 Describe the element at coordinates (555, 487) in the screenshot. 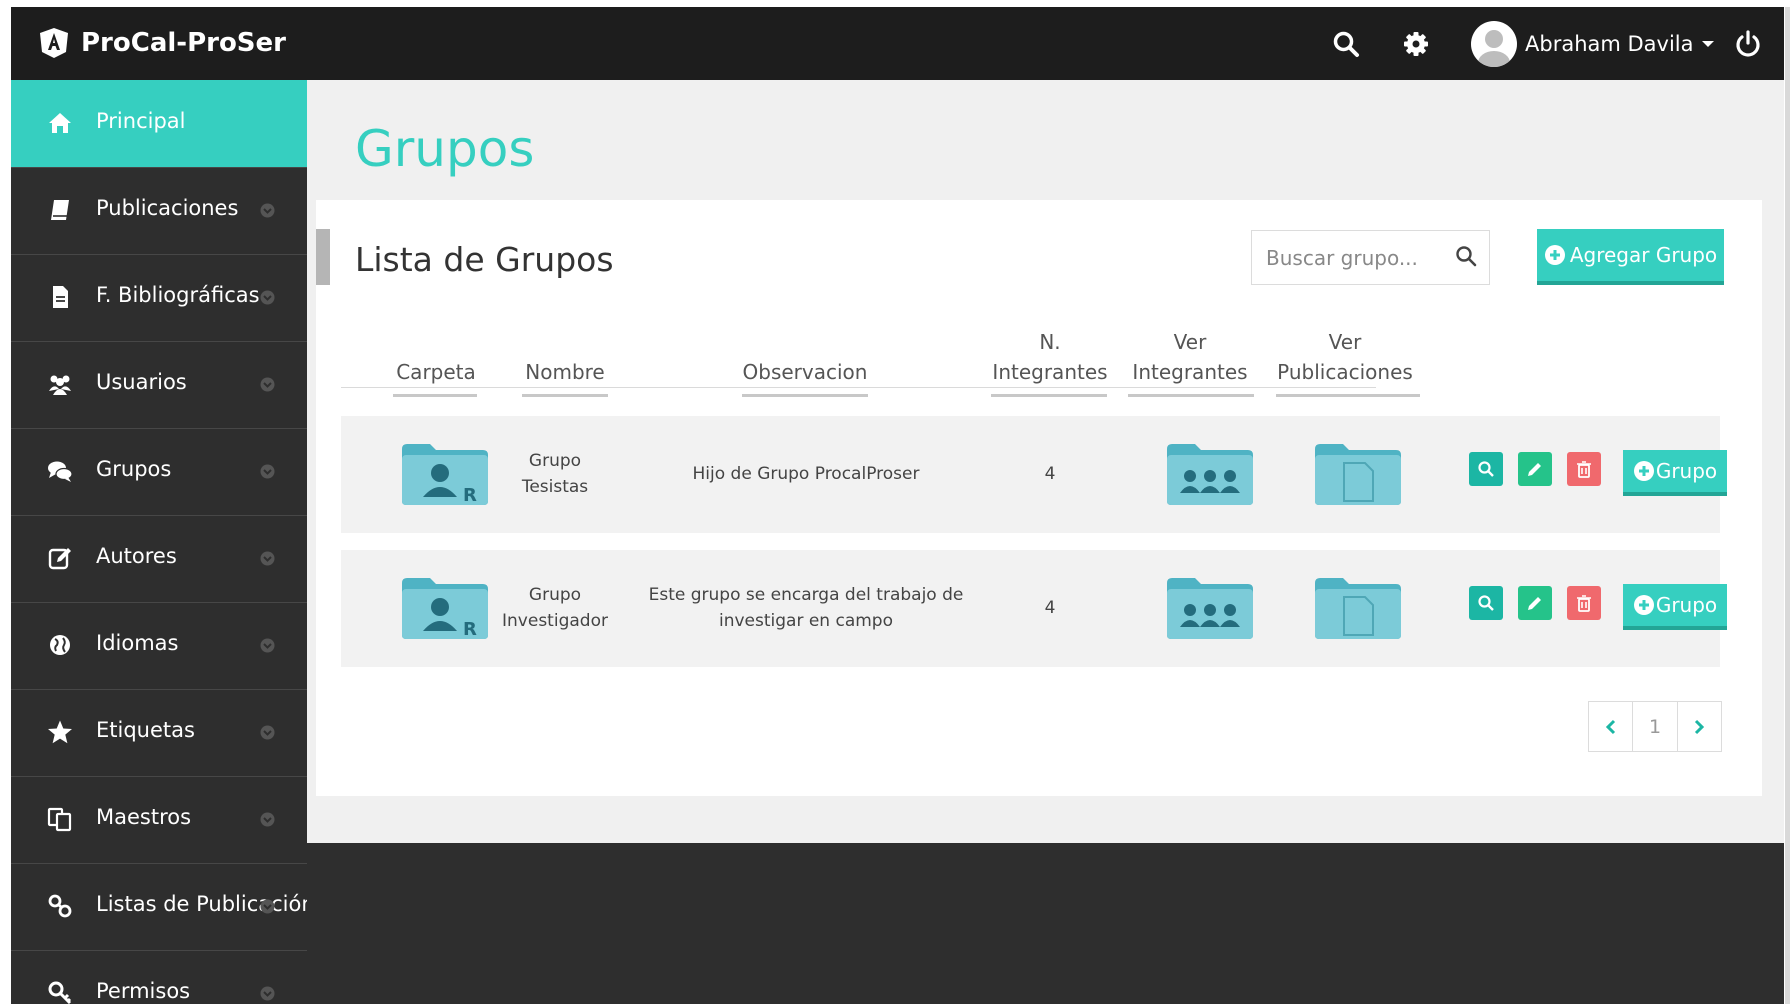

I see `group-name-line: Tesistas` at that location.